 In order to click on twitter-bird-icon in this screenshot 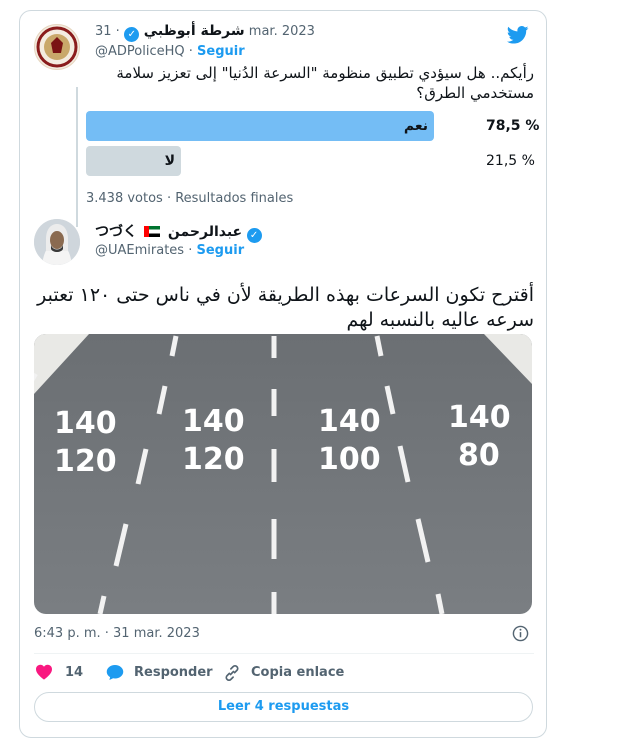, I will do `click(518, 35)`.